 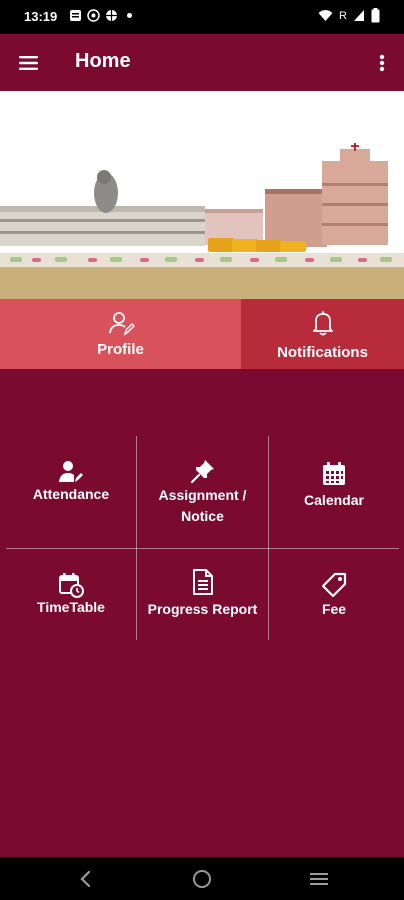 I want to click on timetable-button: TimeTable, so click(x=71, y=594).